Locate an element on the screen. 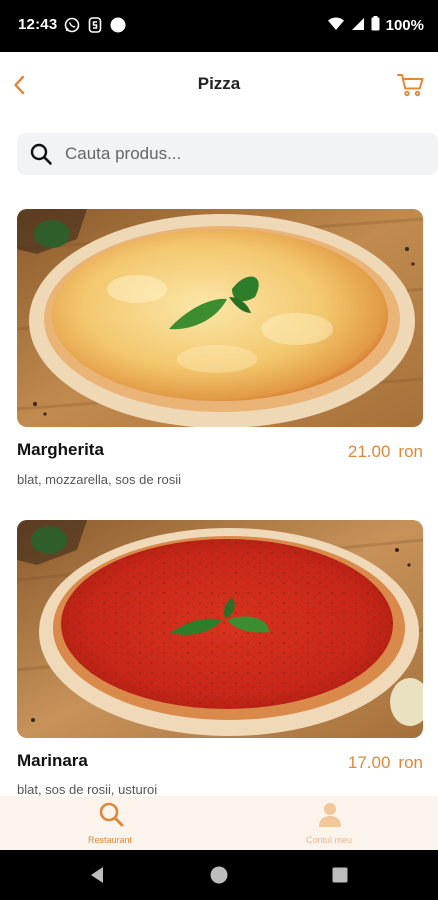  home-circle-icon is located at coordinates (219, 875).